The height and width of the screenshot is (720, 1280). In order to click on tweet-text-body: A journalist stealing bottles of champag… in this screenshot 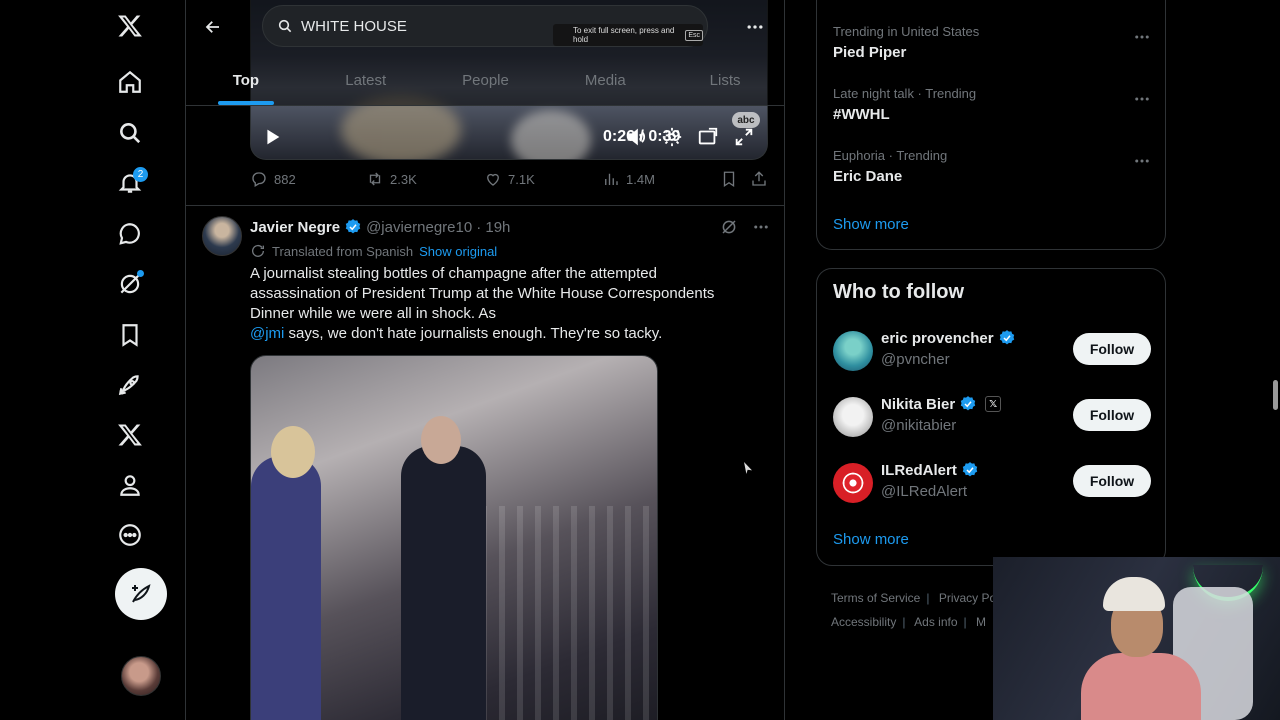, I will do `click(482, 293)`.